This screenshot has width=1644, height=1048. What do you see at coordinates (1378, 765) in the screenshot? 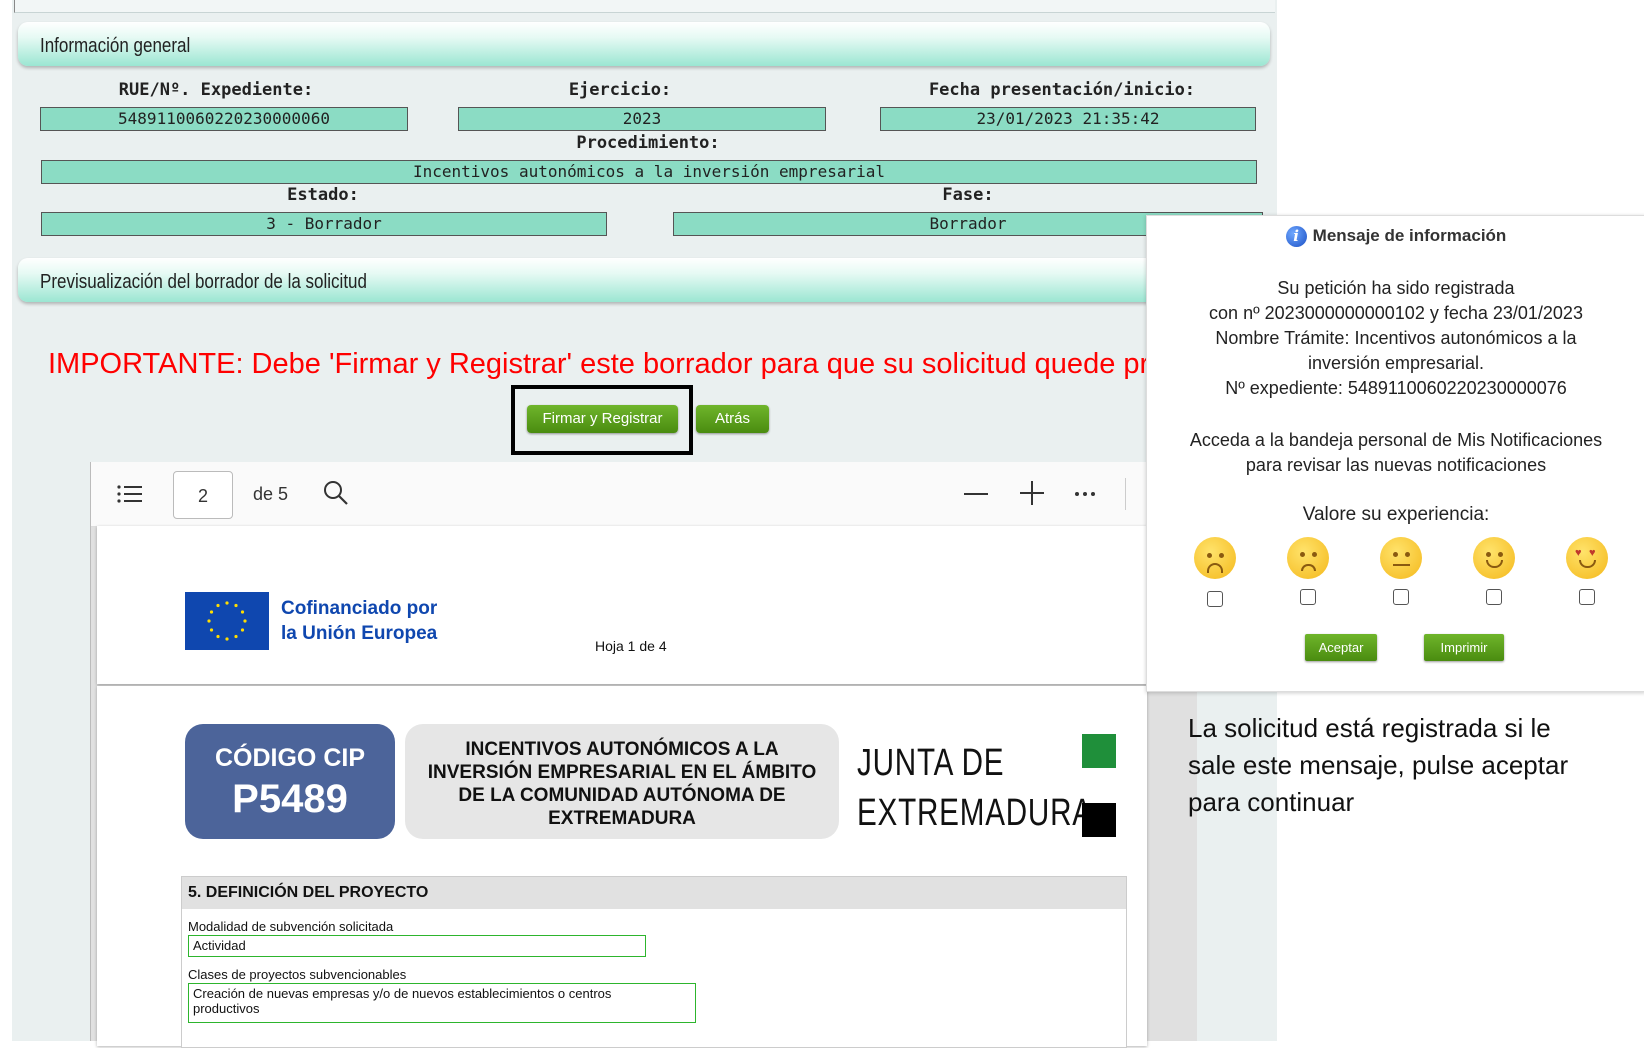
I see `note-line-2: sale este mensaje, pulse aceptar` at bounding box center [1378, 765].